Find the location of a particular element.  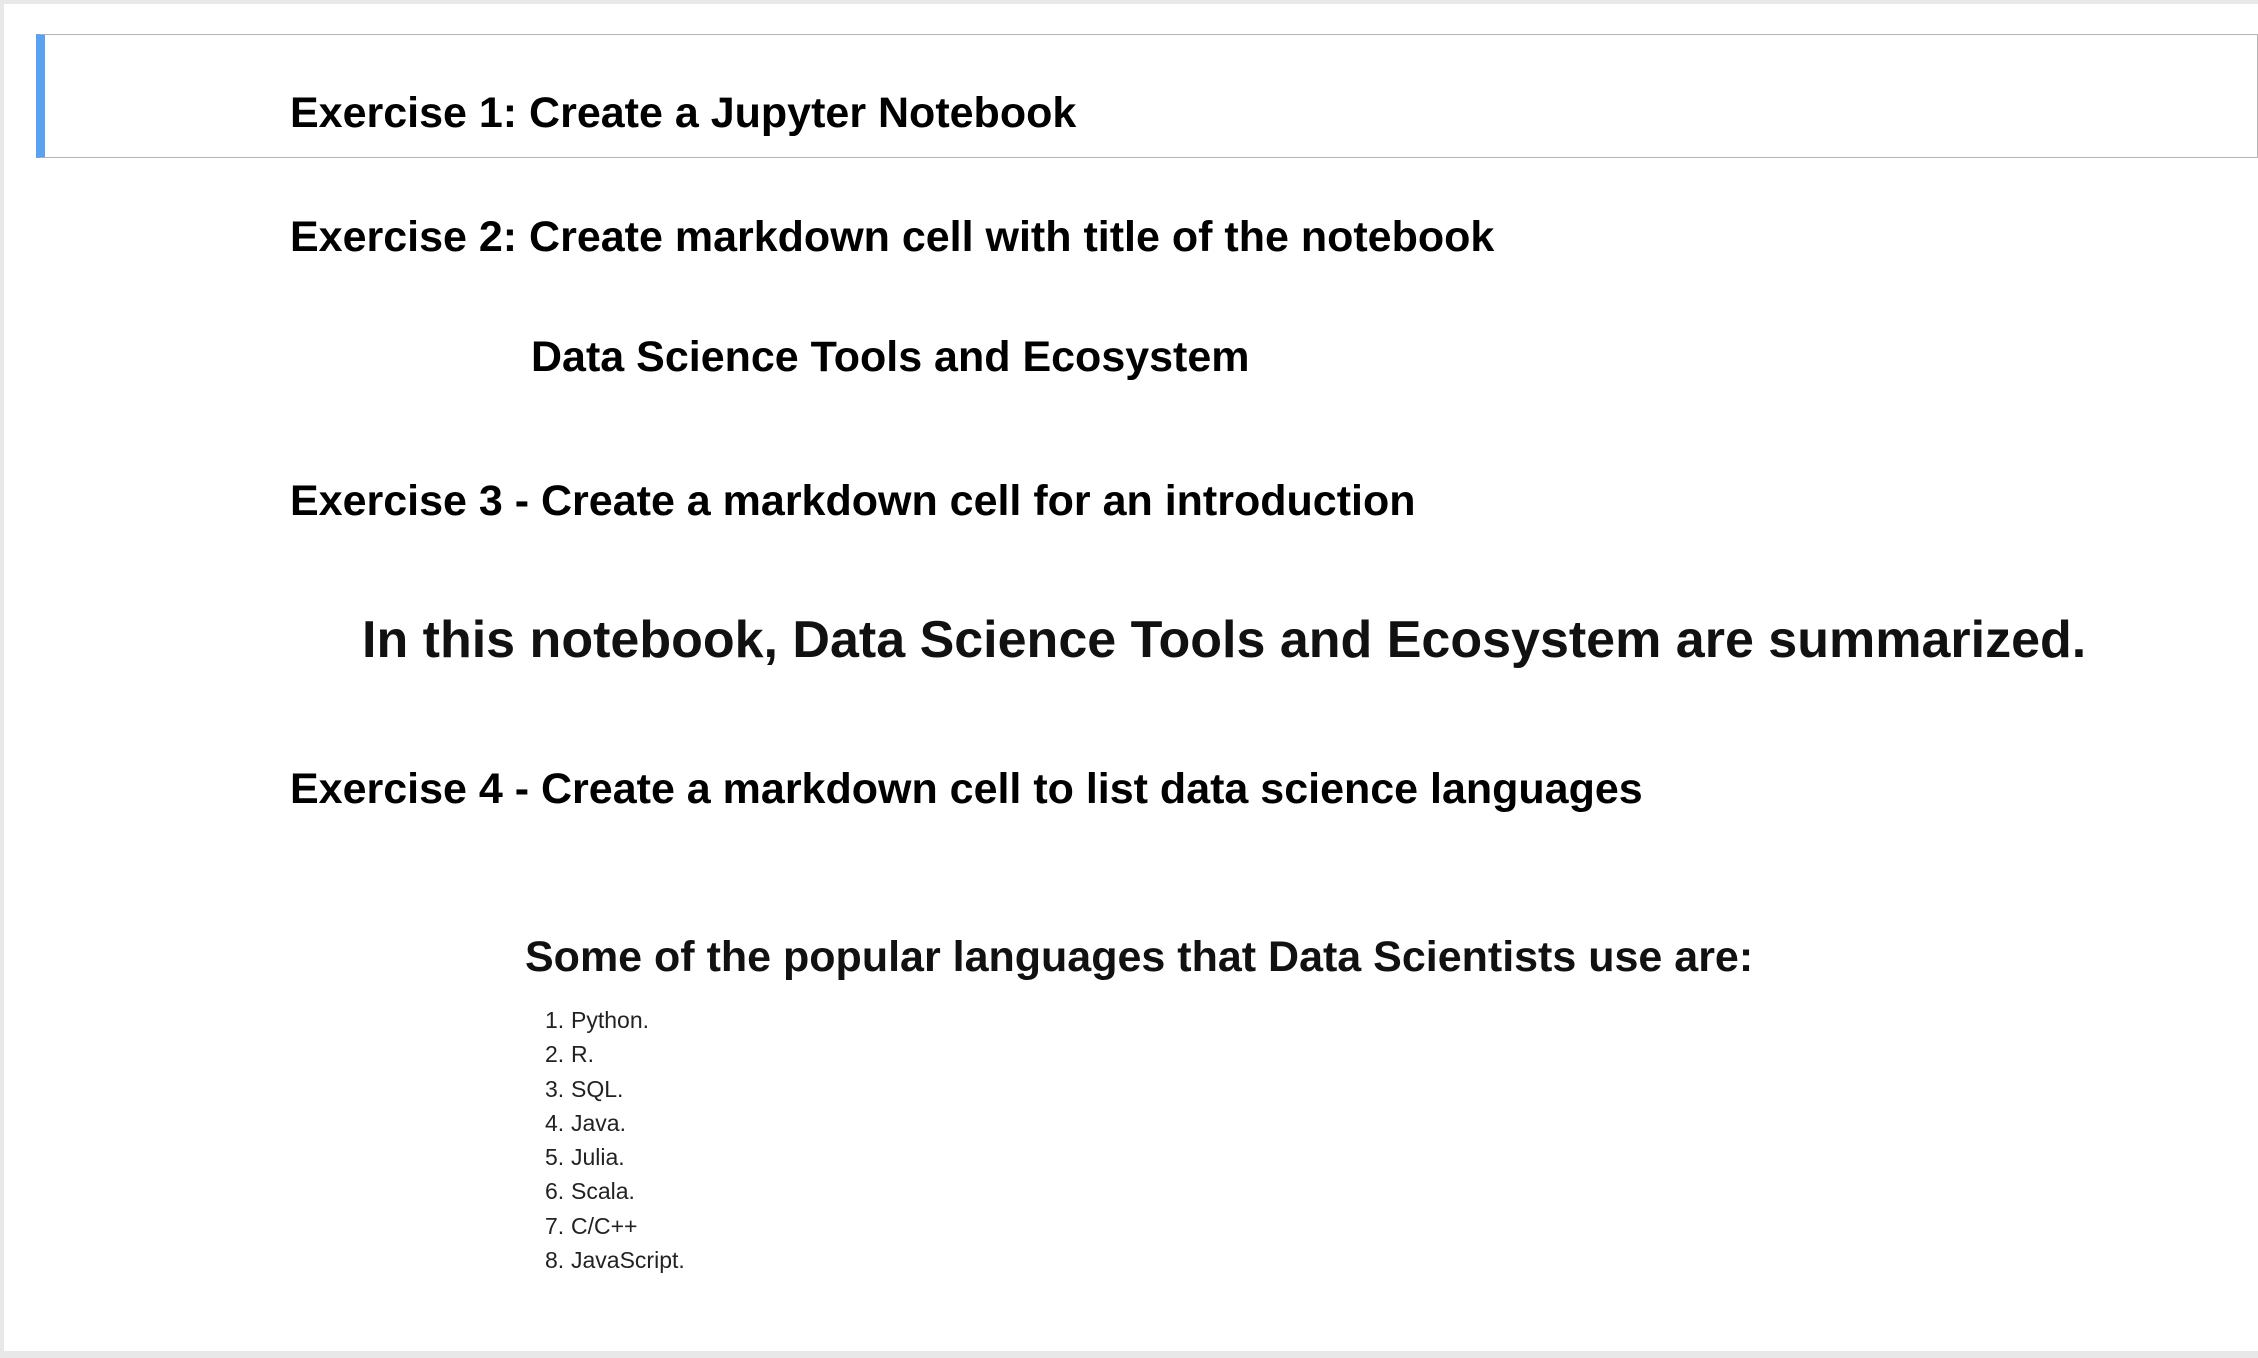

list-item-label: C/C++ is located at coordinates (604, 1225).